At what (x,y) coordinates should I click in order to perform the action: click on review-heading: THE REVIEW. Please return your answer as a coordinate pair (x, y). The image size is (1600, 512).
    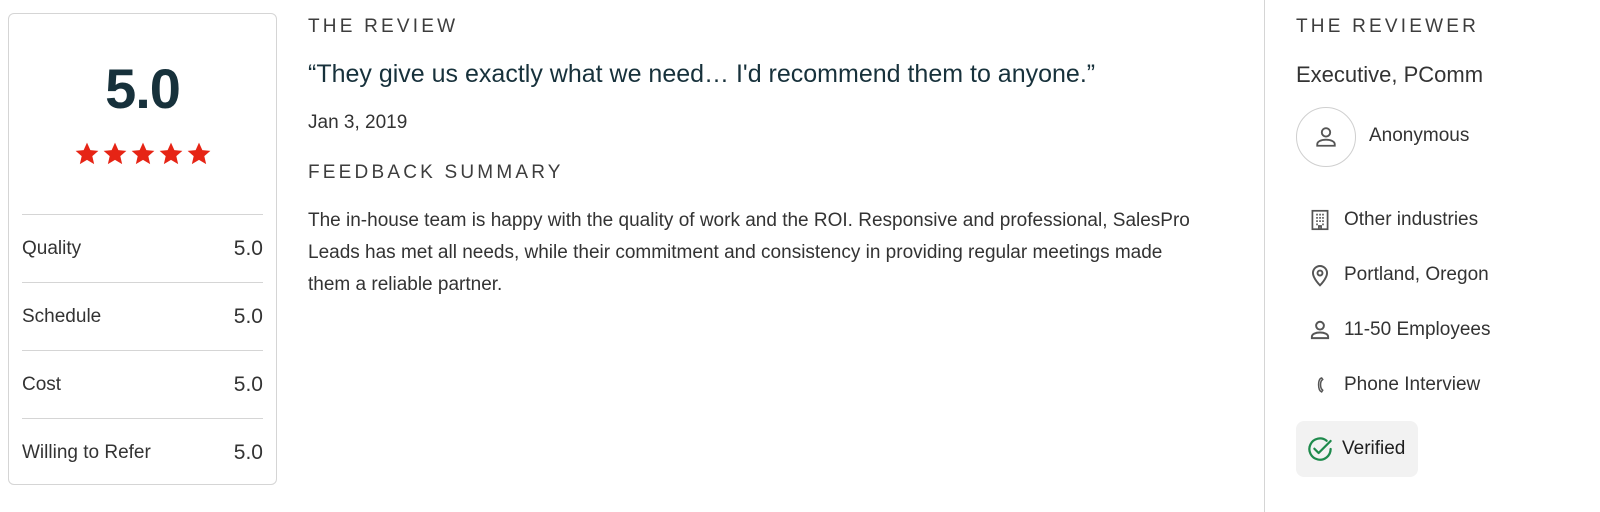
    Looking at the image, I should click on (383, 26).